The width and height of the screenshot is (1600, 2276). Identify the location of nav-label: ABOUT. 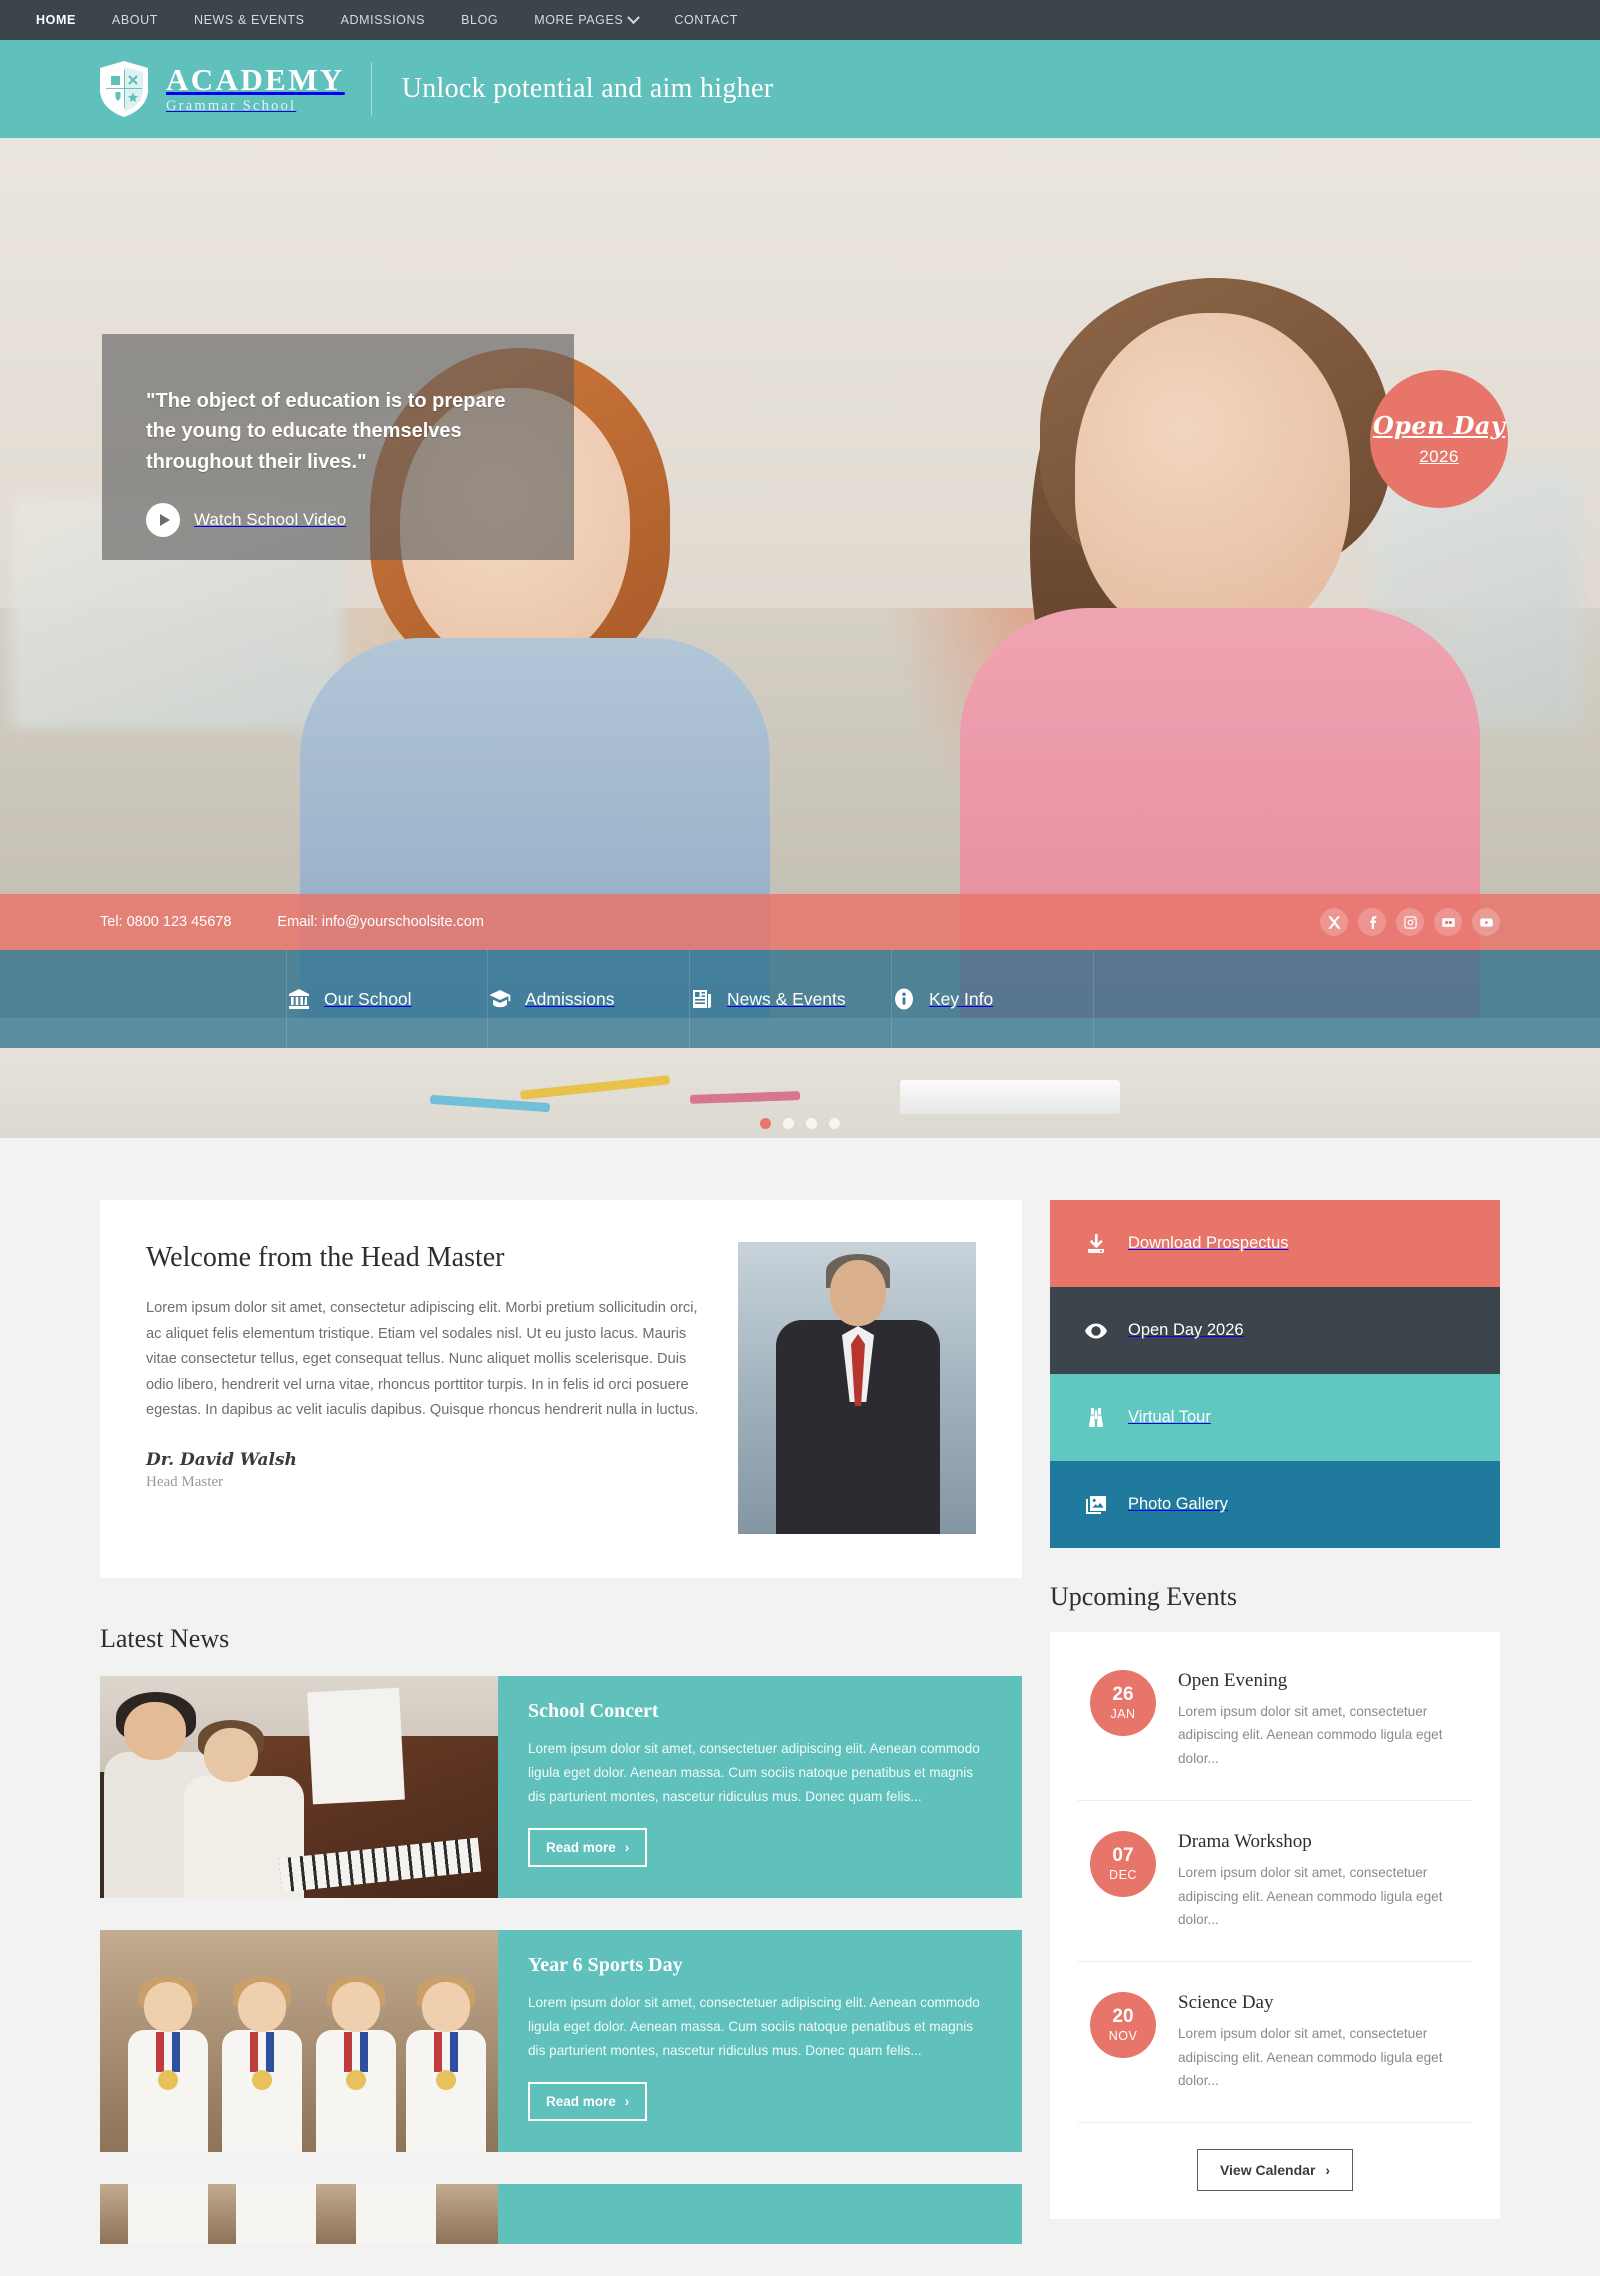
(134, 20).